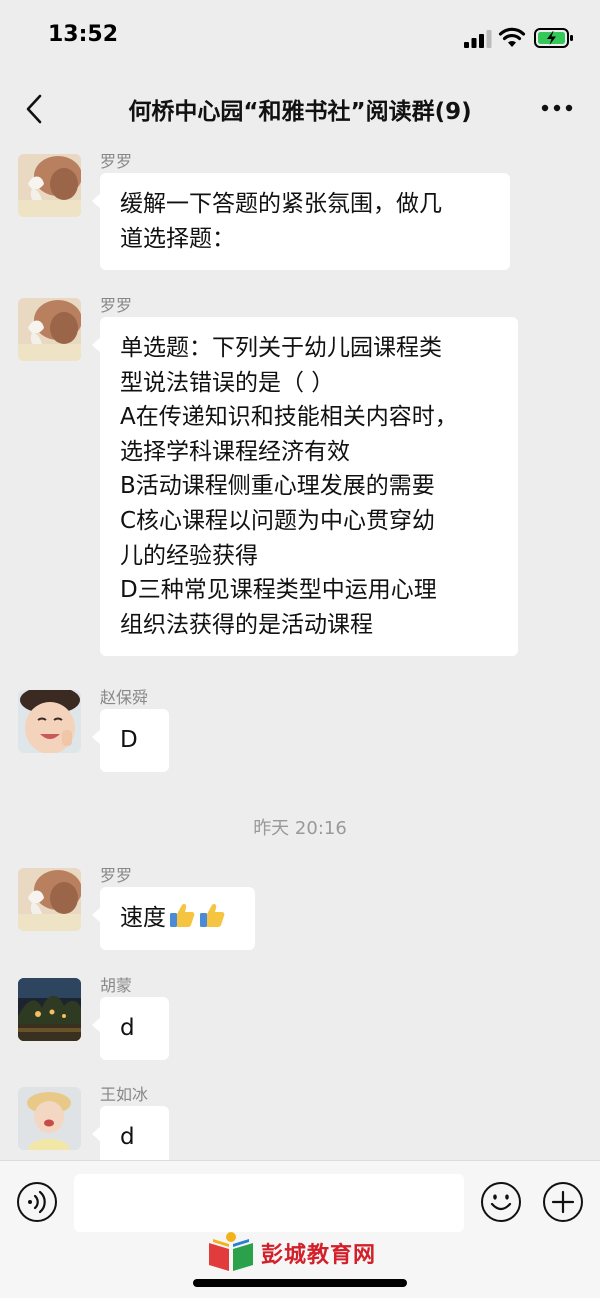 This screenshot has width=600, height=1298. Describe the element at coordinates (189, 555) in the screenshot. I see `message-line: 儿的经验获得` at that location.